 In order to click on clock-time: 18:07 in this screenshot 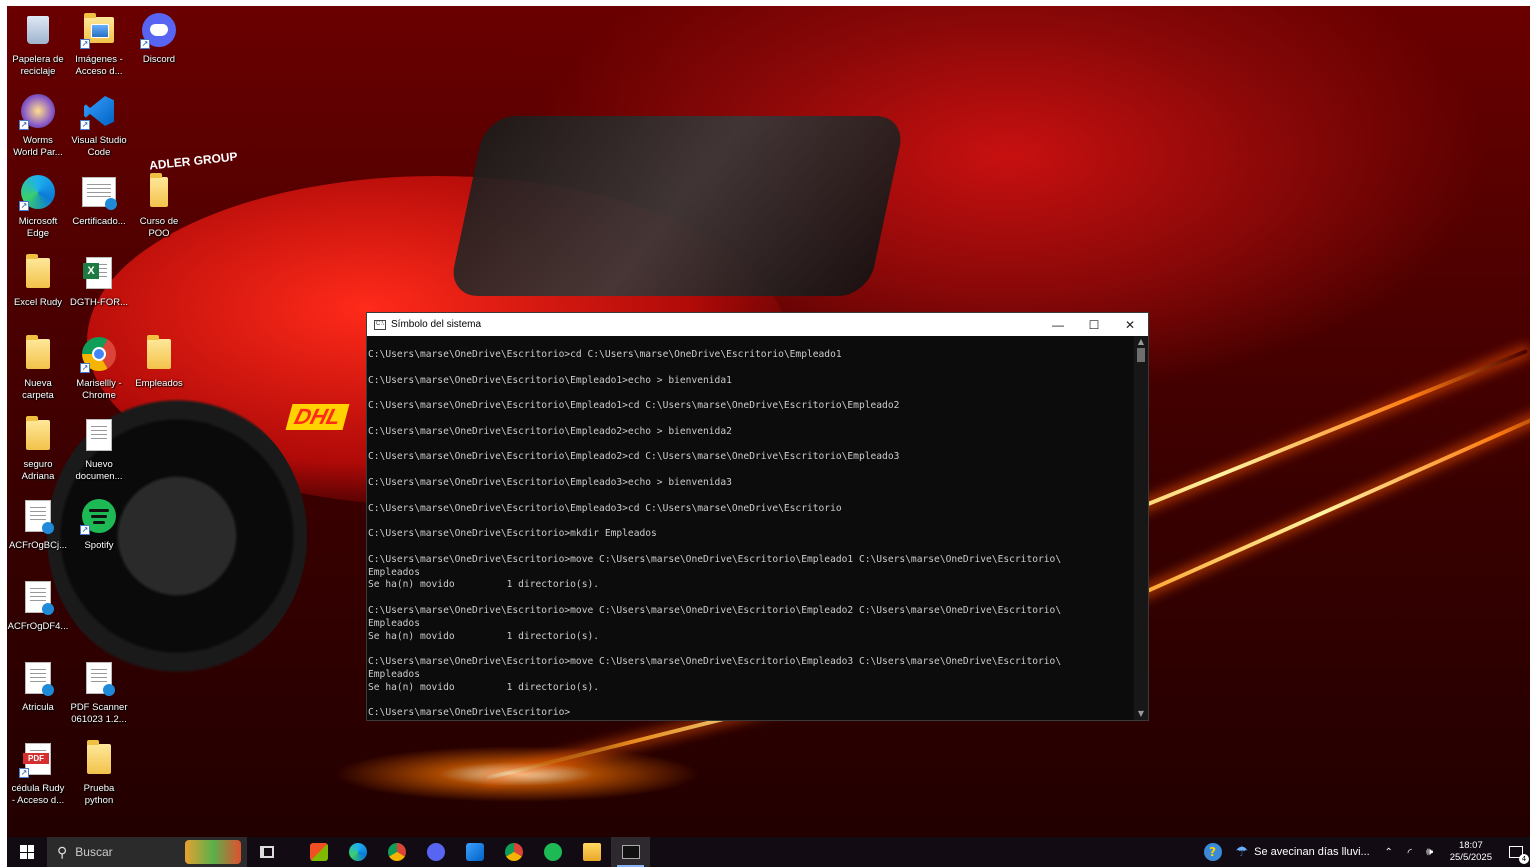, I will do `click(1470, 845)`.